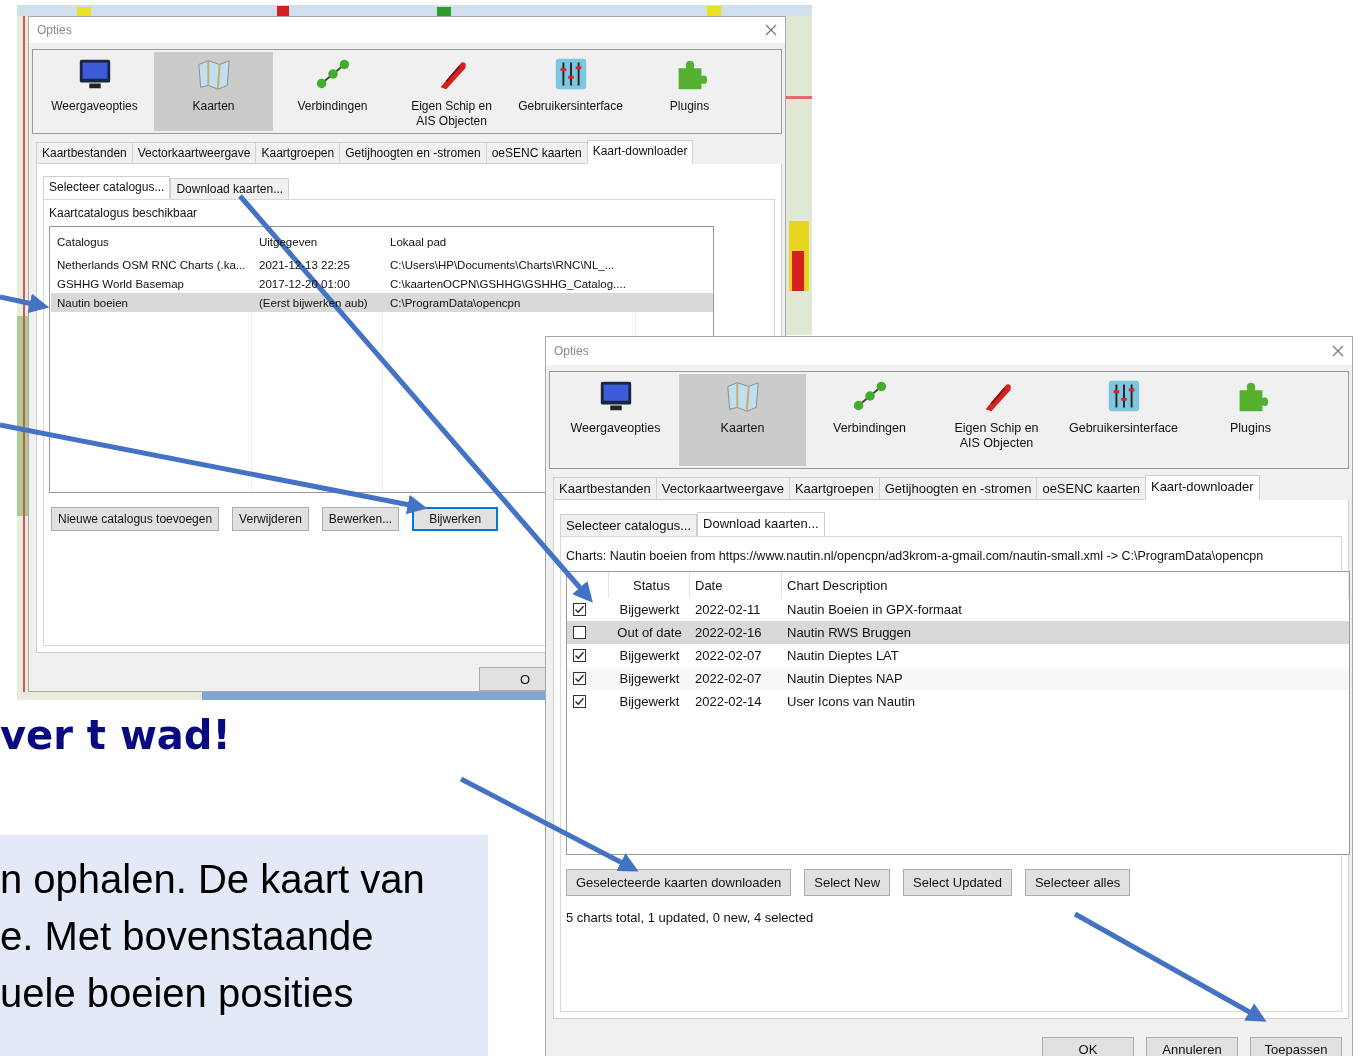 The height and width of the screenshot is (1056, 1363). Describe the element at coordinates (120, 283) in the screenshot. I see `table-cell-text: GSHHG World Basemap` at that location.